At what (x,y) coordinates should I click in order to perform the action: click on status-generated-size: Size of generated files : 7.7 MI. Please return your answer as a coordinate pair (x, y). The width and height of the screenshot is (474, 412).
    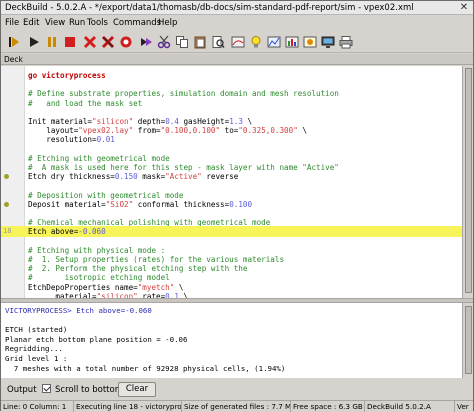
    Looking at the image, I should click on (237, 406).